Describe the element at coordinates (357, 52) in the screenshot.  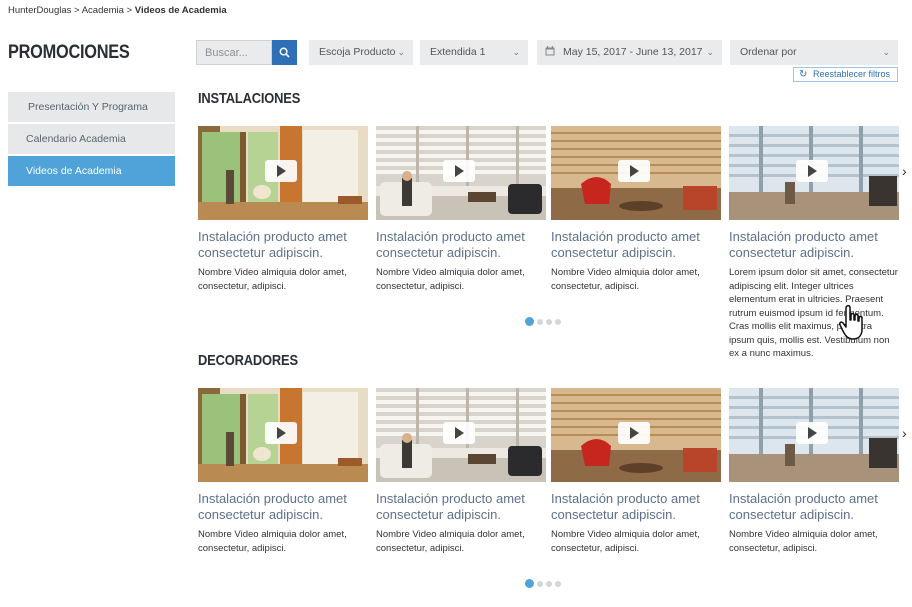
I see `product-dropdown-value: Escoja Producto` at that location.